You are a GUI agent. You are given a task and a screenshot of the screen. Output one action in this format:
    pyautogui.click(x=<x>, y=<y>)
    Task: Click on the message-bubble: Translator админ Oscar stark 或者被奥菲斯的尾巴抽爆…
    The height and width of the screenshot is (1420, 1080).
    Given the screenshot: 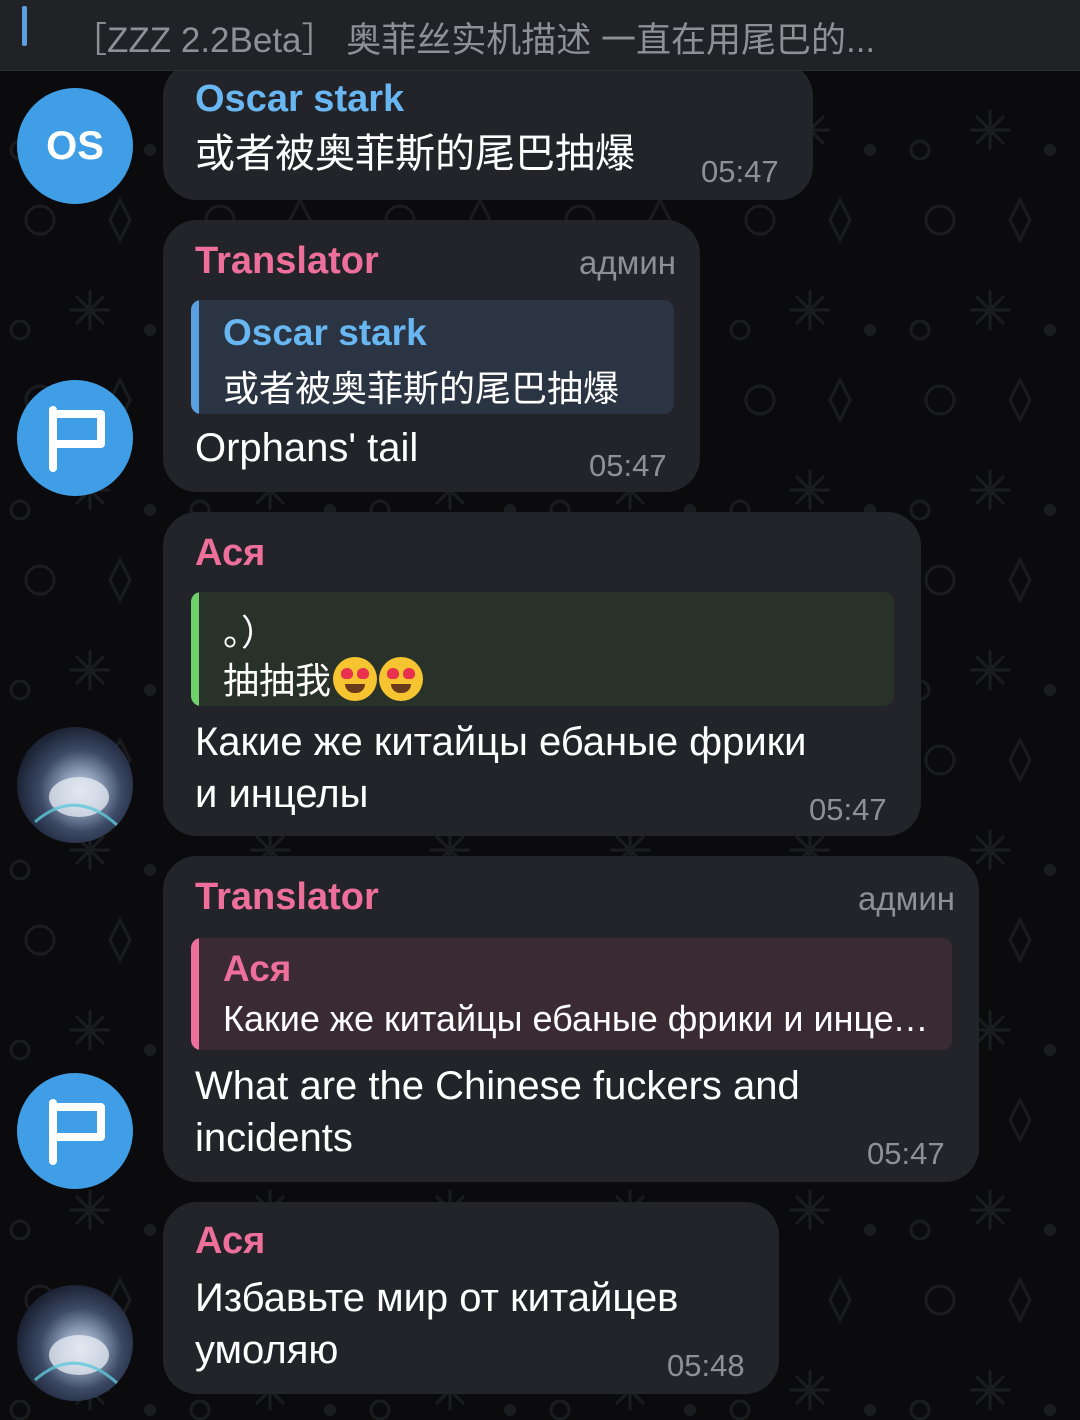 What is the action you would take?
    pyautogui.click(x=431, y=356)
    